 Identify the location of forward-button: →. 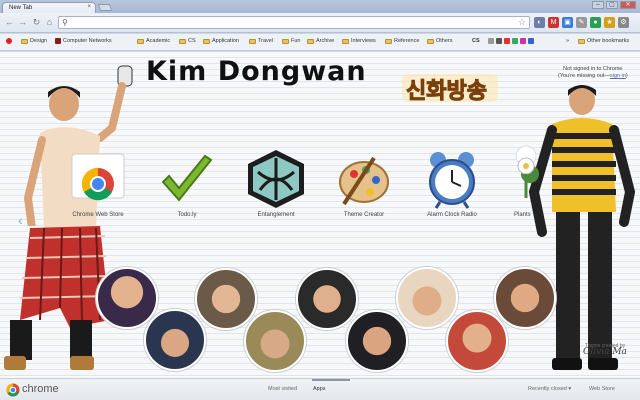
(22, 22).